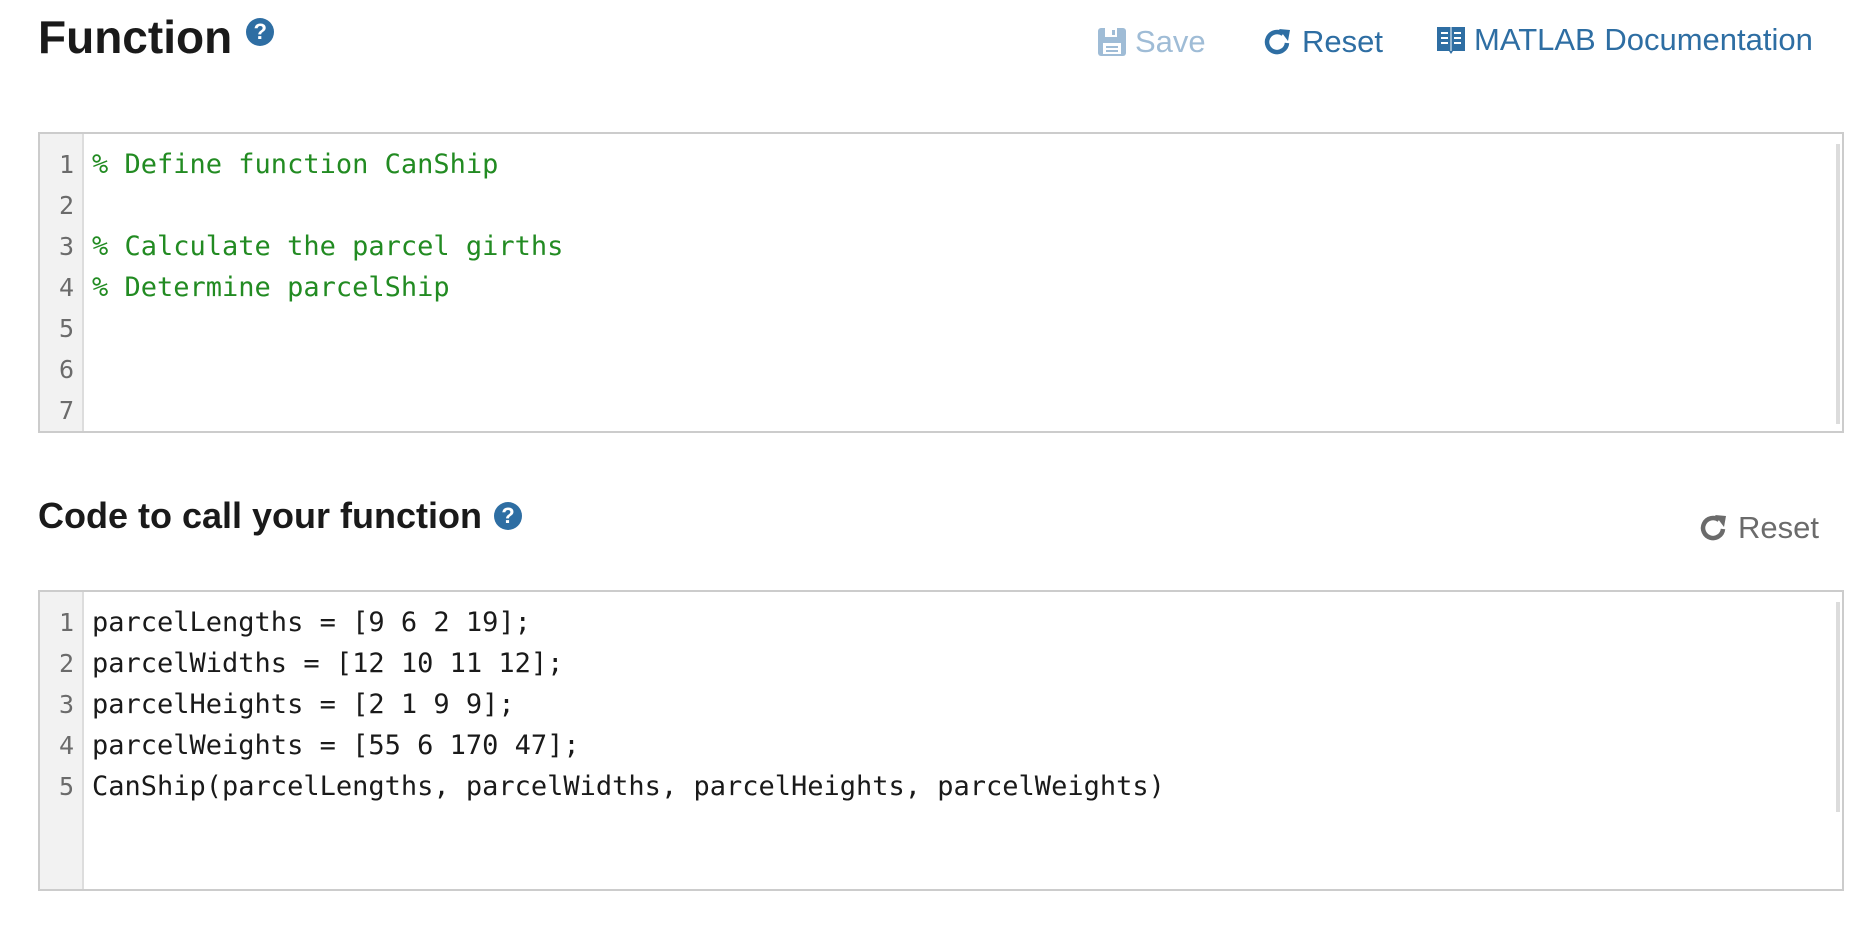 Image resolution: width=1876 pixels, height=946 pixels. I want to click on code-line: 6, so click(941, 369).